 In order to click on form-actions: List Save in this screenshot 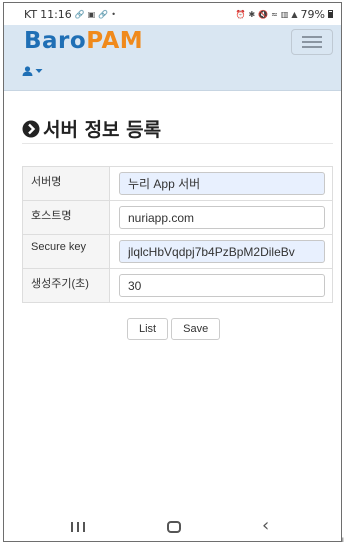, I will do `click(174, 329)`.